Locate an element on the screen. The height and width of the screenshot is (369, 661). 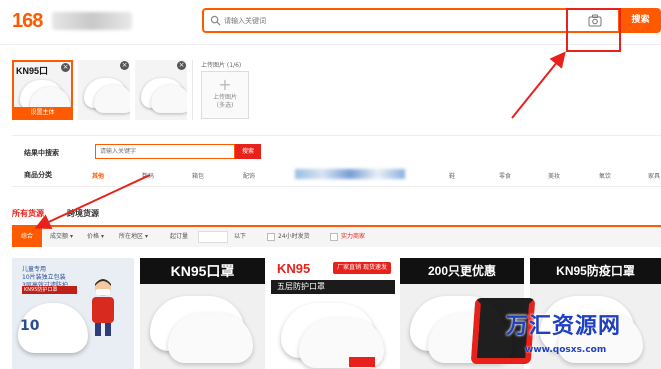
category-item: 箱包 is located at coordinates (198, 175).